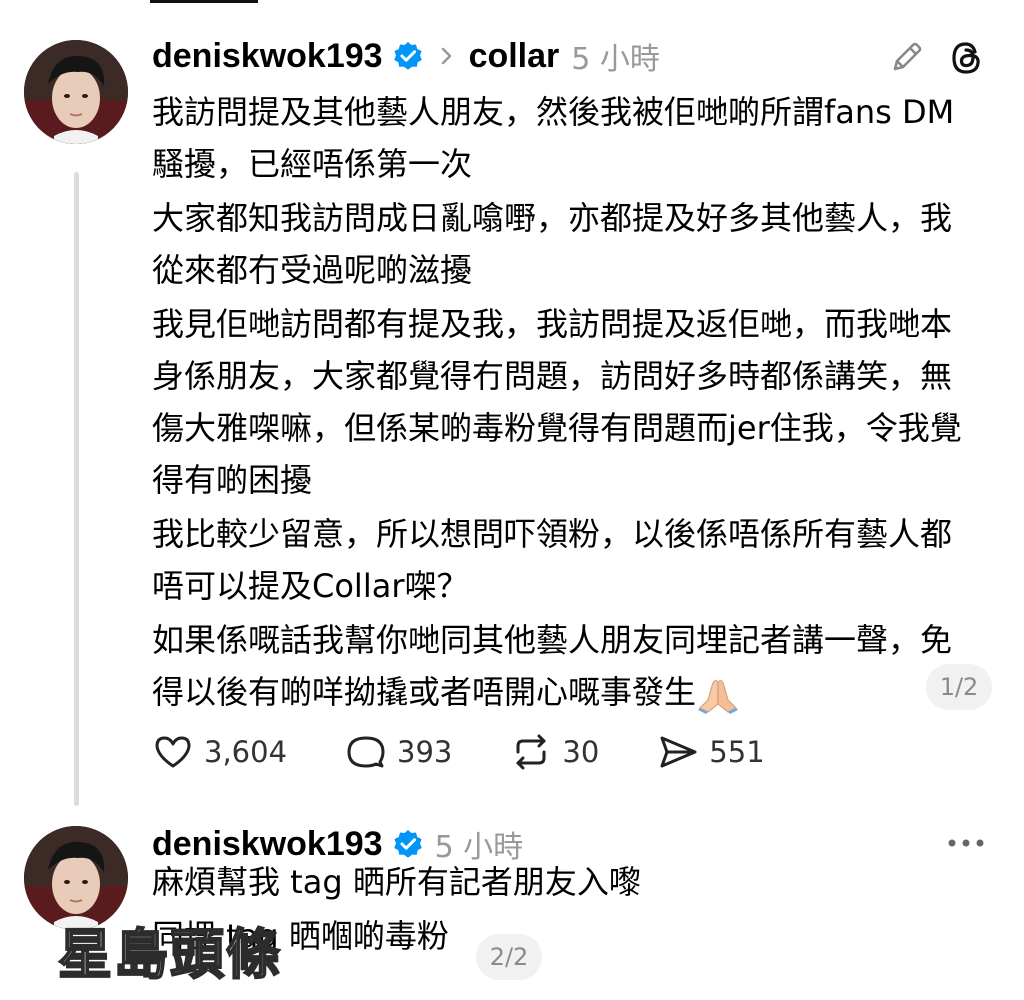  Describe the element at coordinates (959, 687) in the screenshot. I see `page-indicator: 1/2` at that location.